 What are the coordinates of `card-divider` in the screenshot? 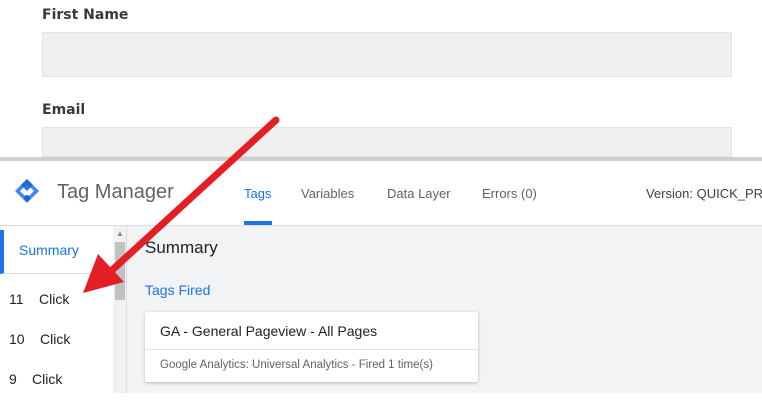 It's located at (311, 349).